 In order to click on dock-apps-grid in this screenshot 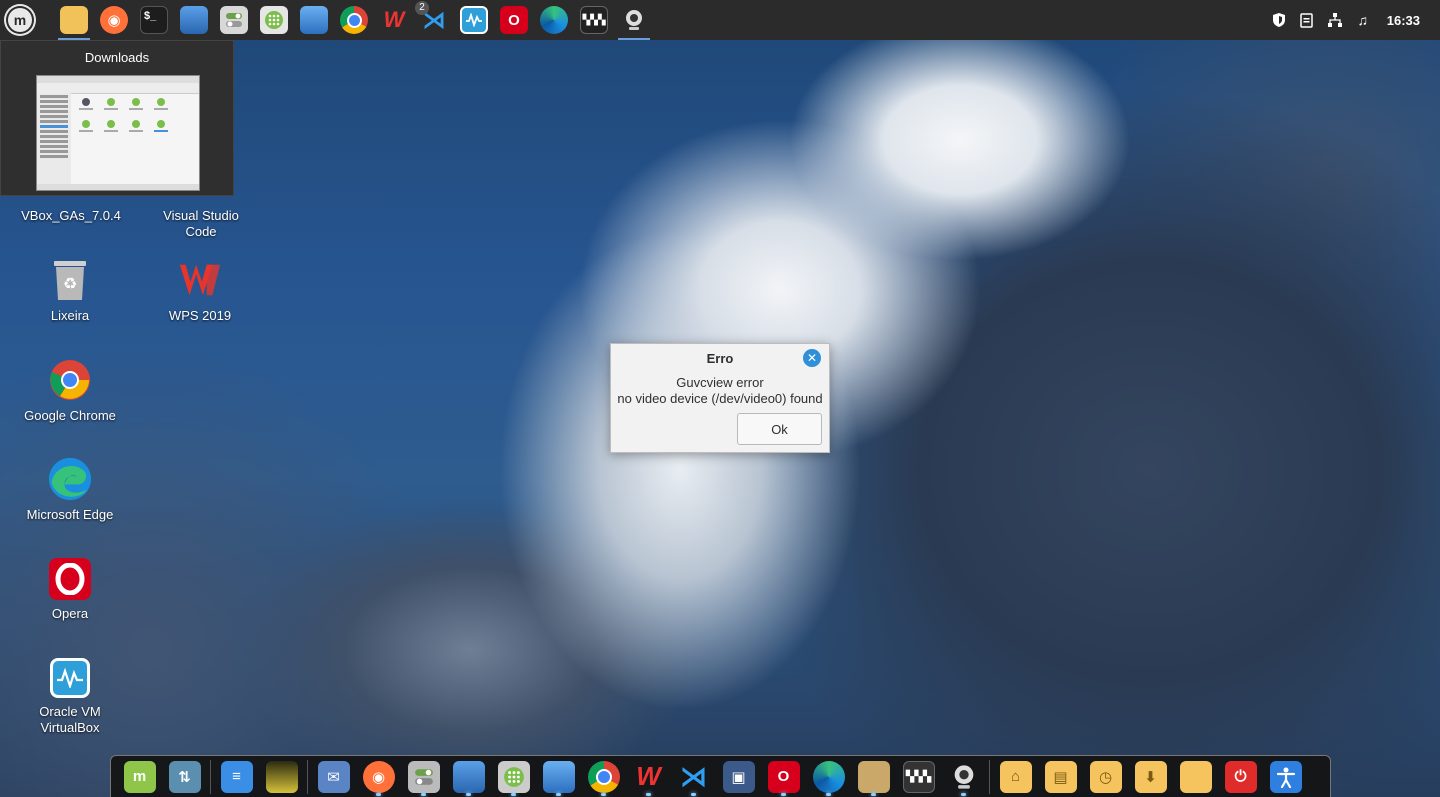, I will do `click(513, 777)`.